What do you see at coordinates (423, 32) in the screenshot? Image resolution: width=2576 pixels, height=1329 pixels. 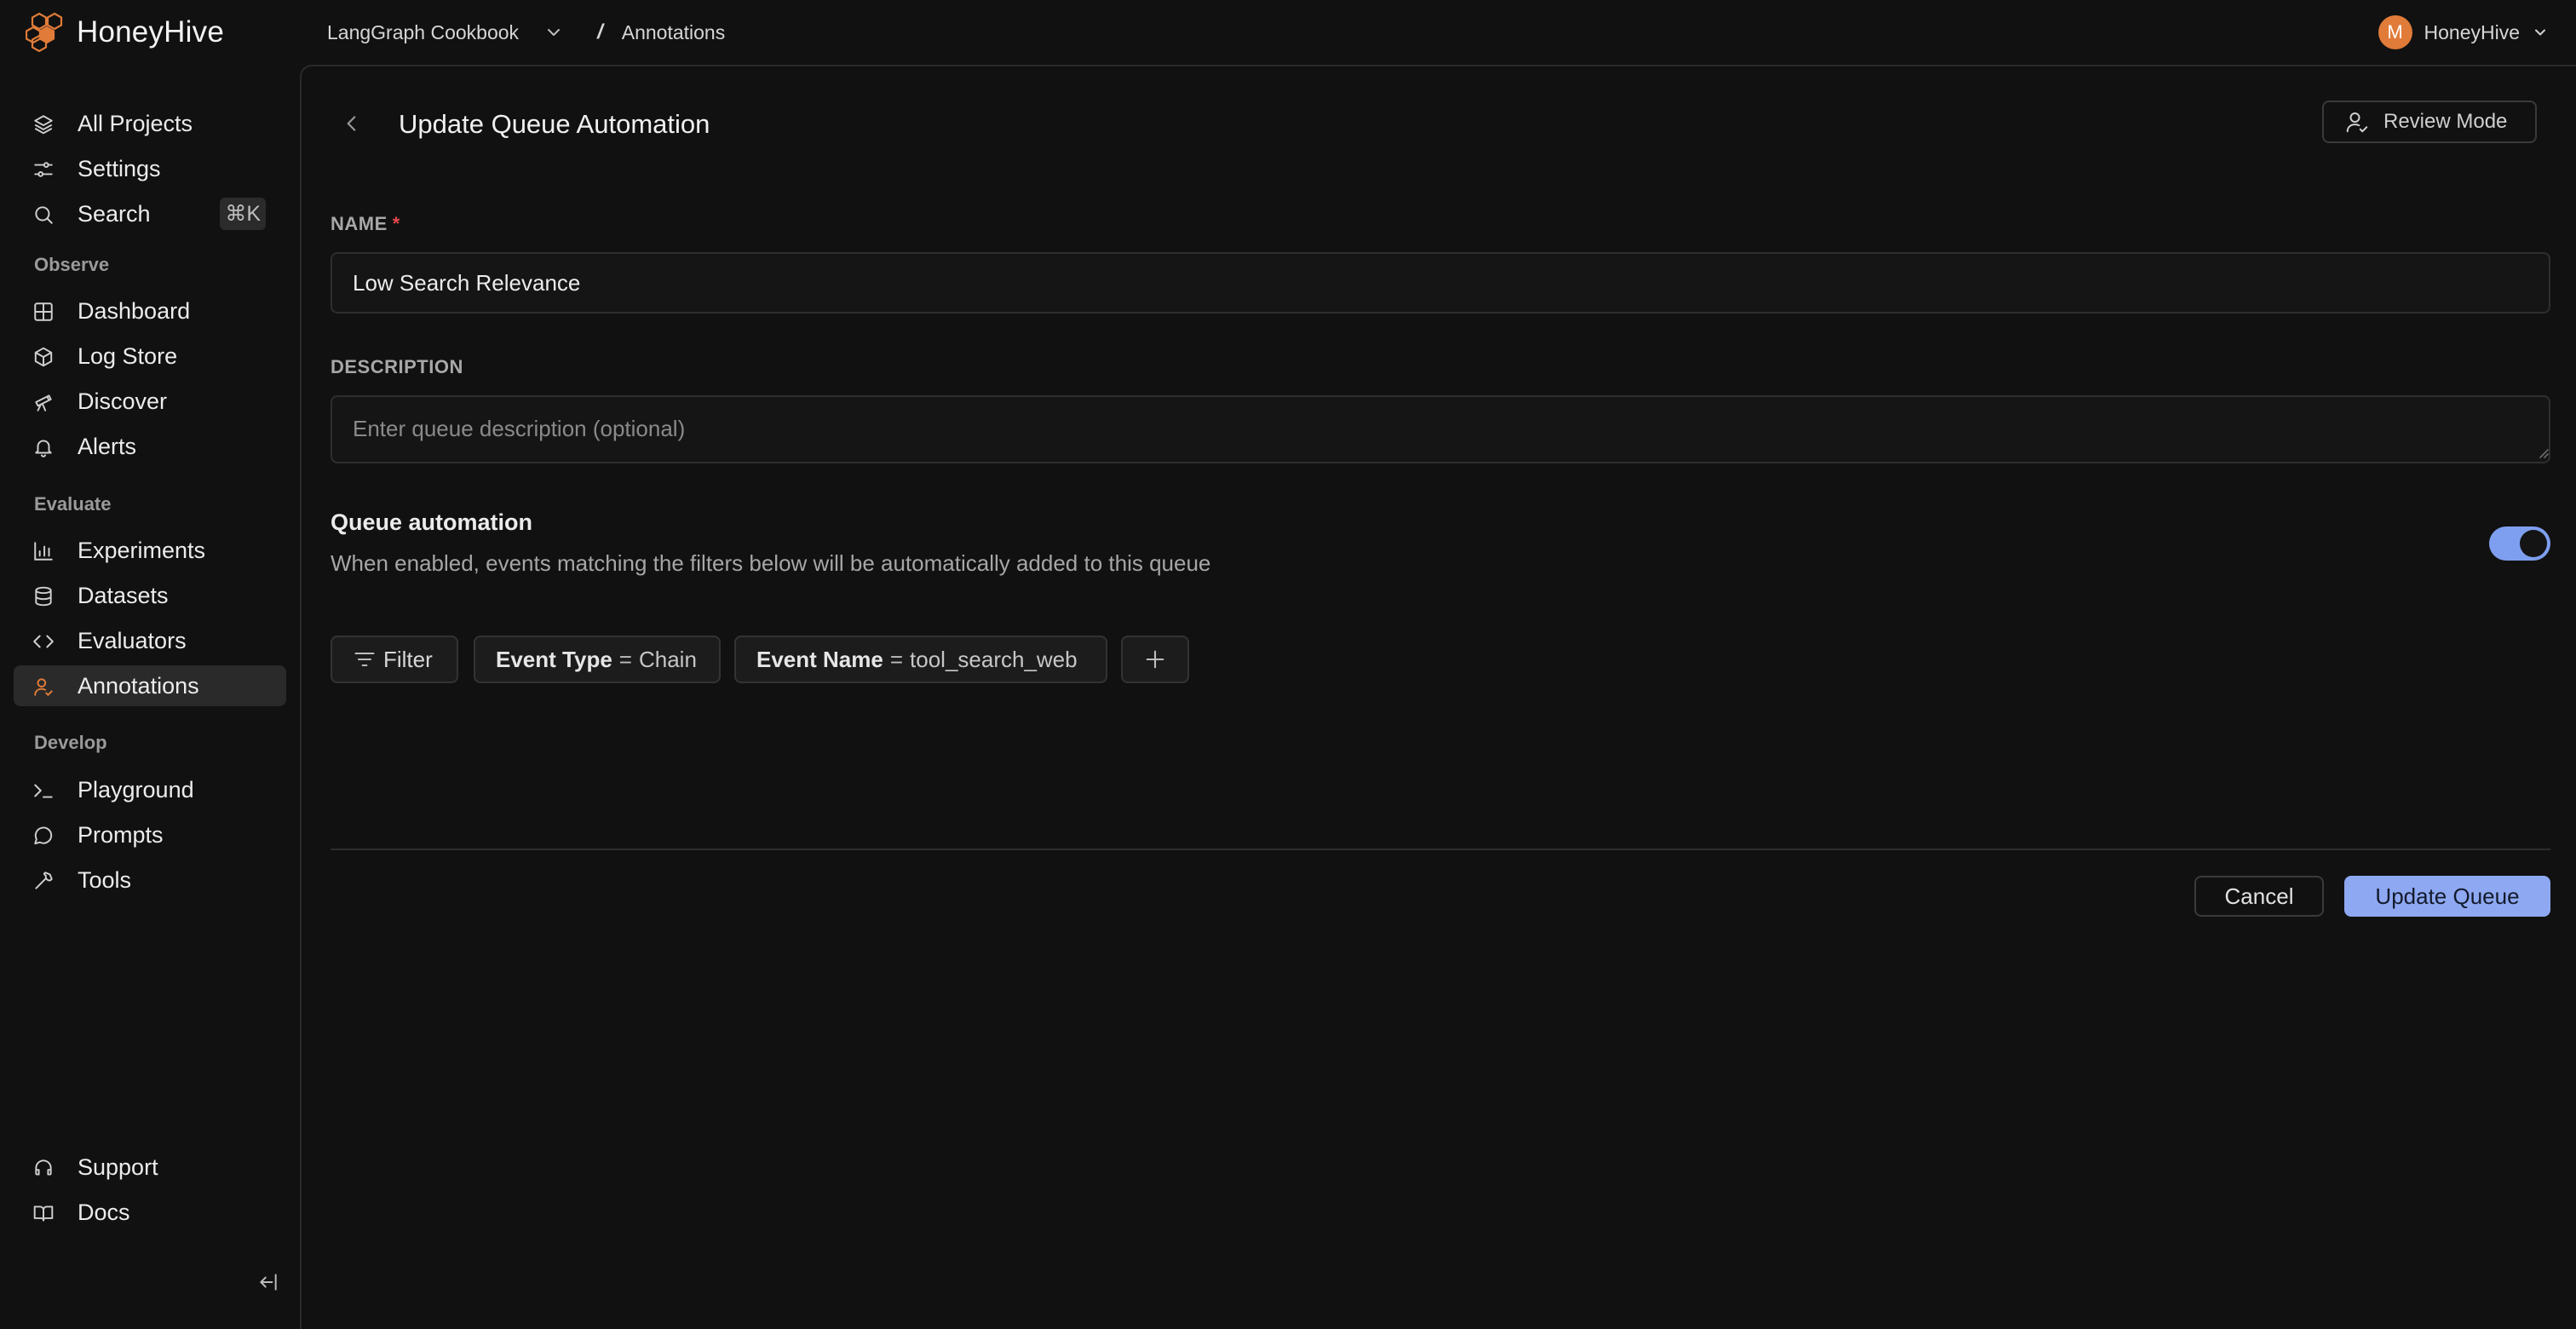 I see `breadcrumb-project: LangGraph Cookbook` at bounding box center [423, 32].